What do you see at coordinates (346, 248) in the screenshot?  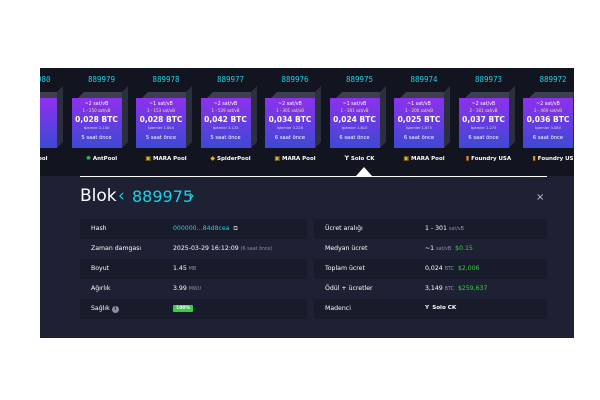 I see `median-fee-label: Medyan ücret` at bounding box center [346, 248].